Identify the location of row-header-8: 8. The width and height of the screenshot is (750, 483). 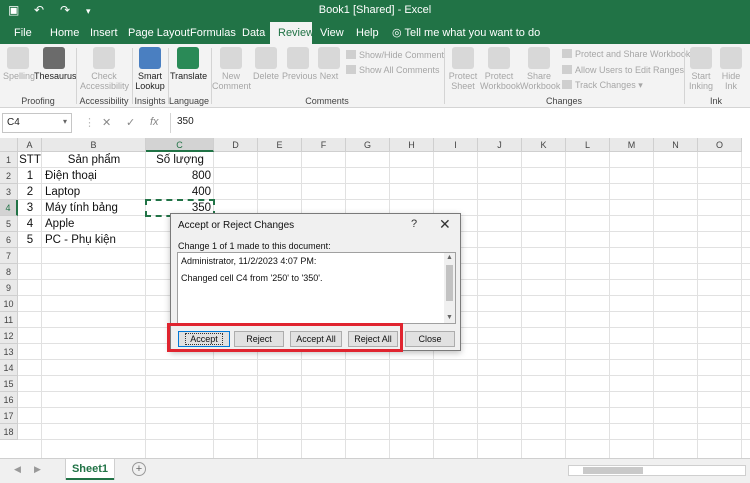
(9, 272).